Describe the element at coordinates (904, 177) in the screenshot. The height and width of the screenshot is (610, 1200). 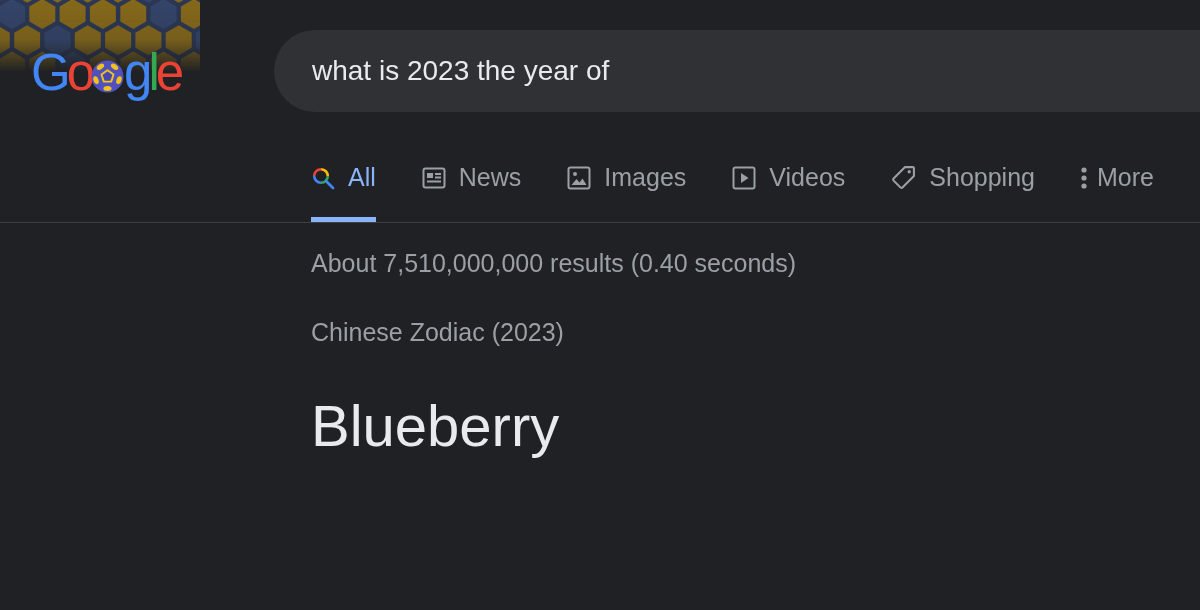
I see `tag-icon` at that location.